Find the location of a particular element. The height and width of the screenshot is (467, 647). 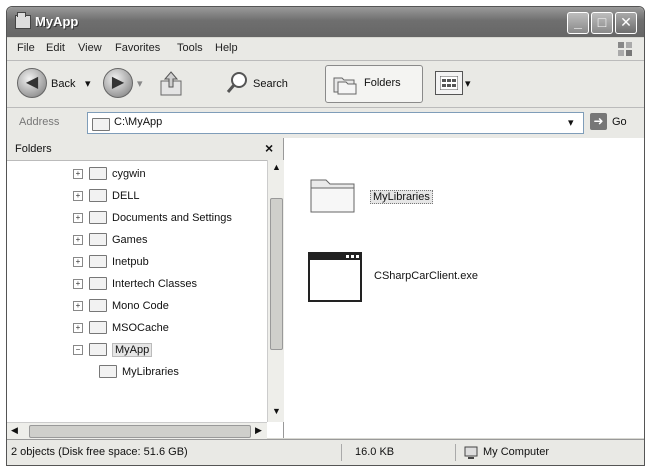

menu-help: Help is located at coordinates (226, 48).